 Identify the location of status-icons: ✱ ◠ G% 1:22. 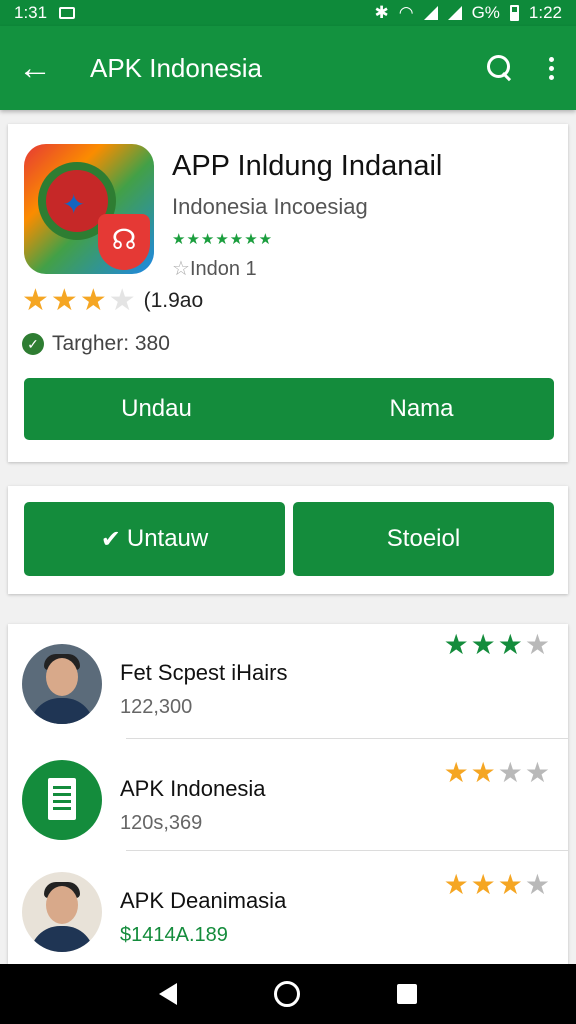
(468, 13).